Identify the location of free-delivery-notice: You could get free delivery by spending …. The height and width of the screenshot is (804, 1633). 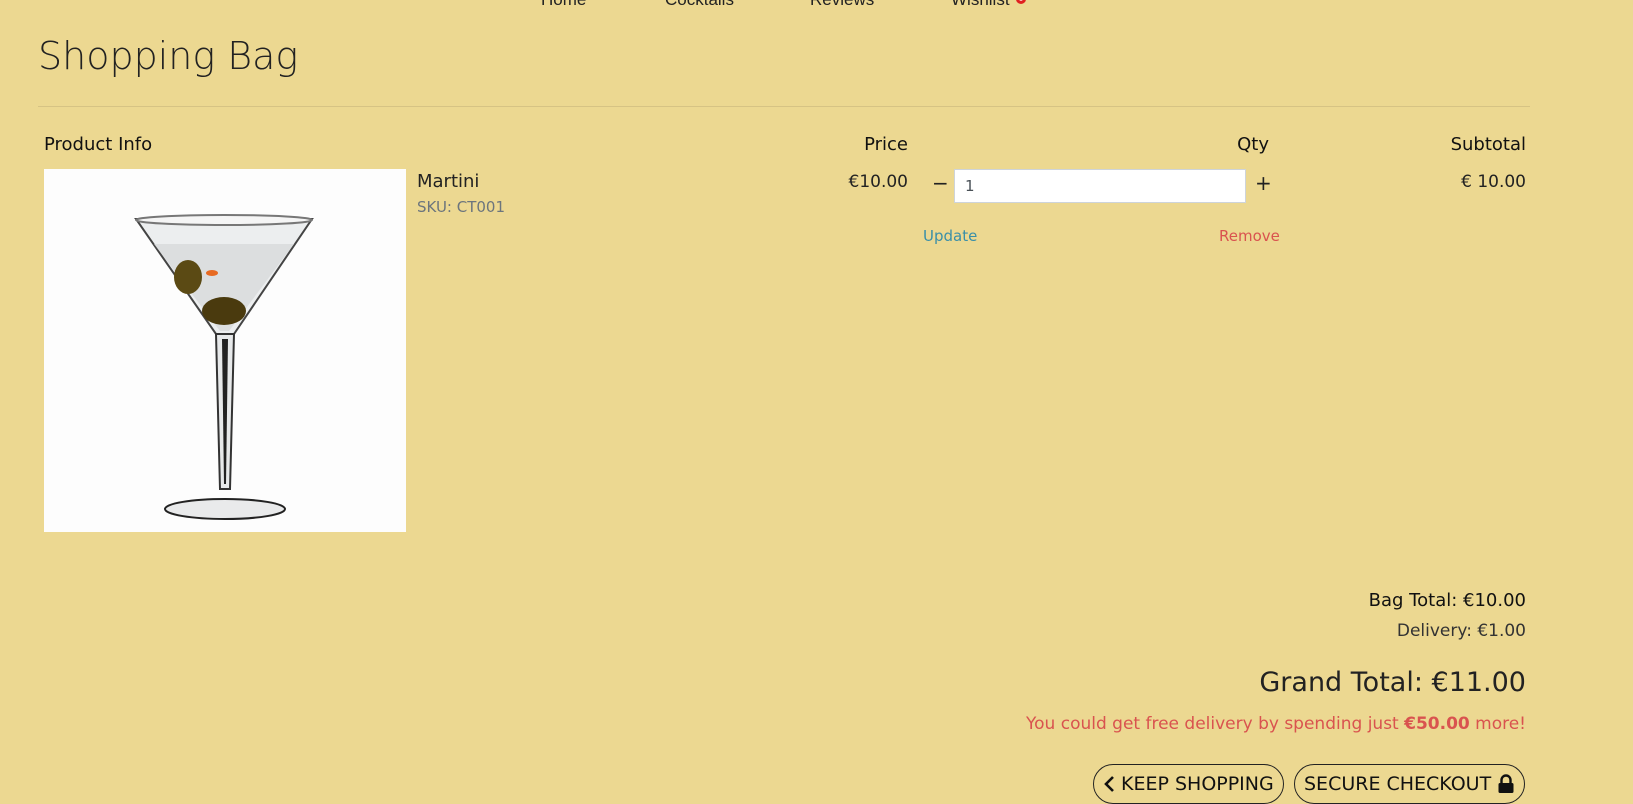
(1276, 724).